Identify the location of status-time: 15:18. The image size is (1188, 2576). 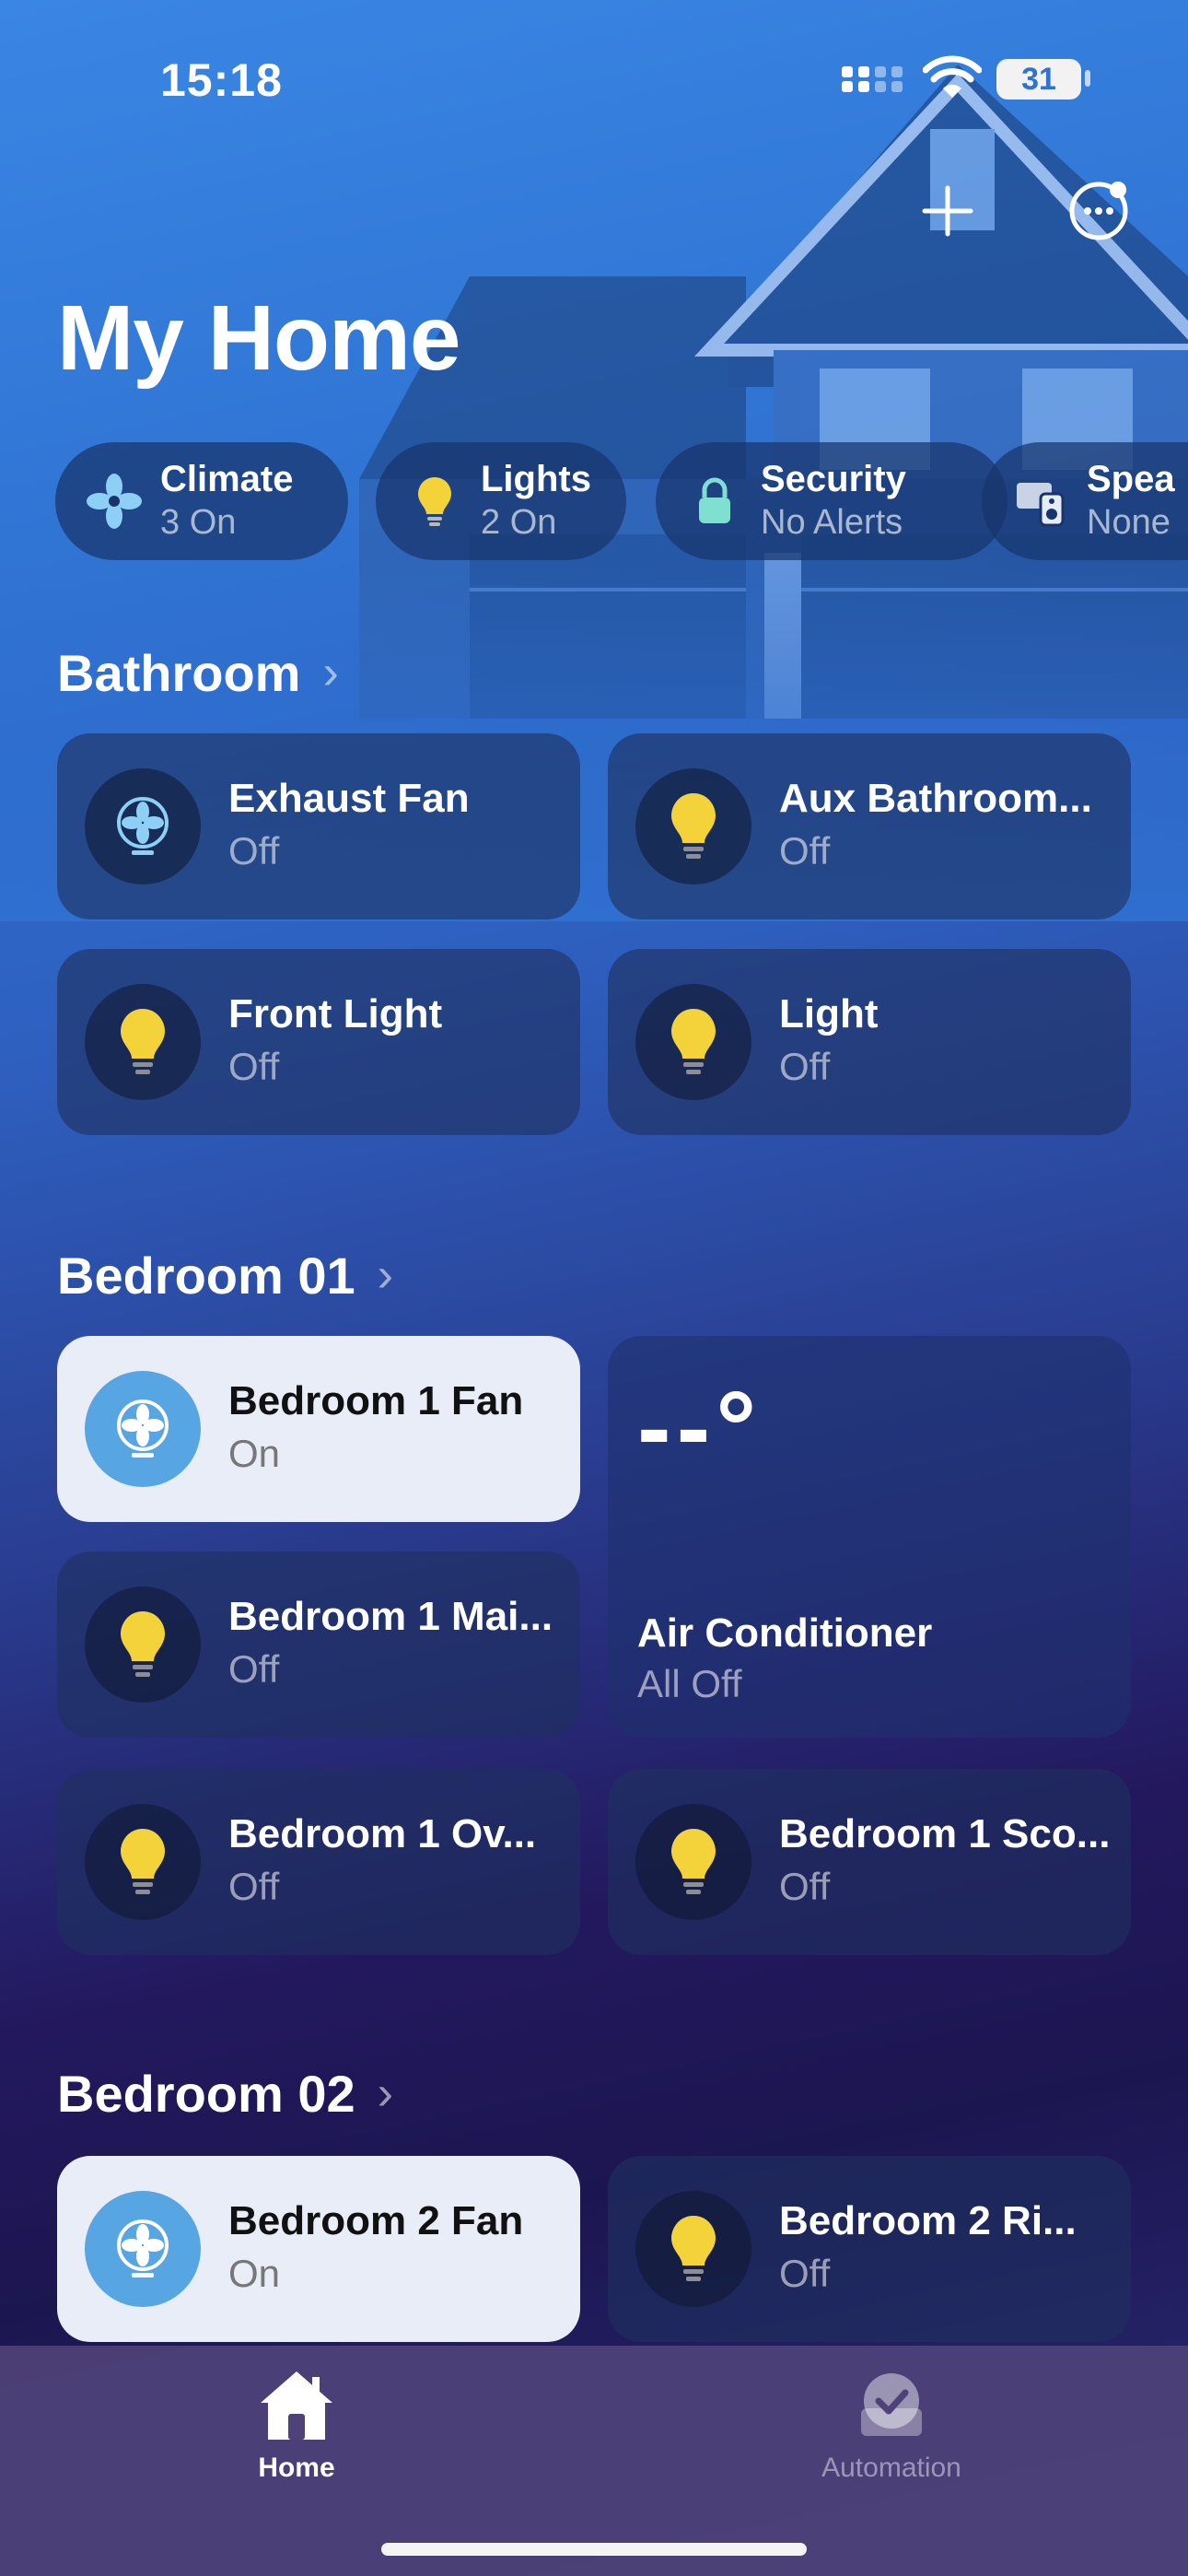
(221, 80).